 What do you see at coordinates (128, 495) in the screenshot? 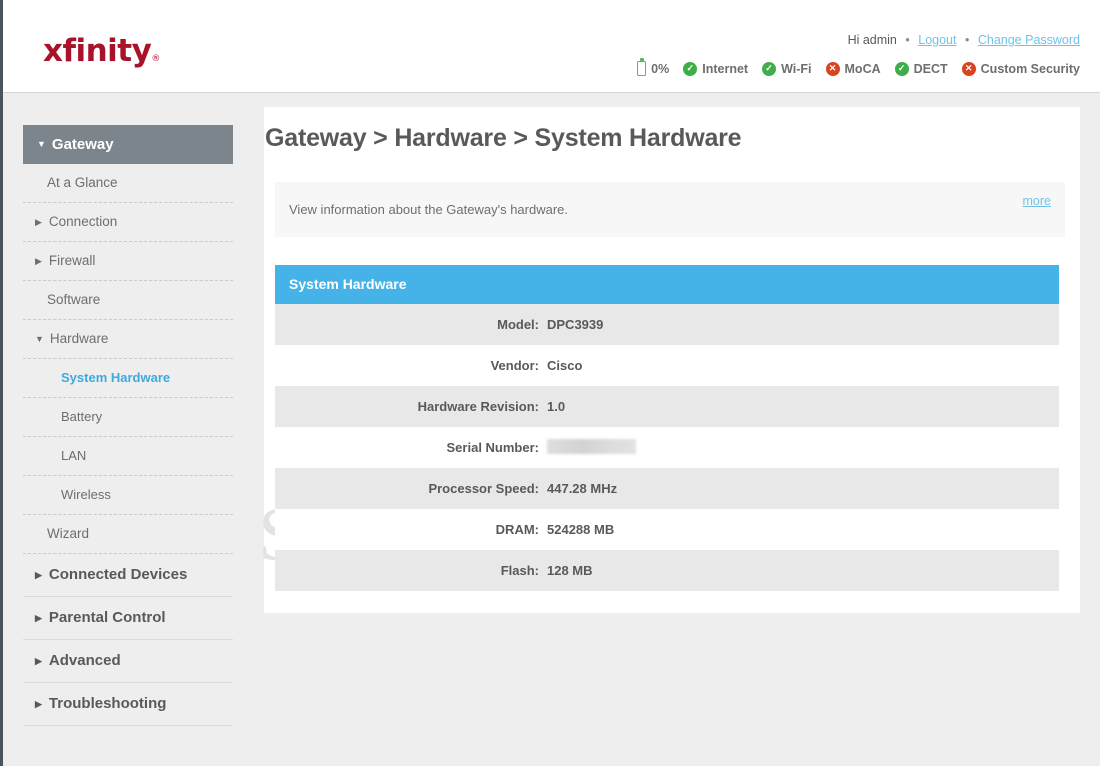
I see `sidebar-item-wireless: Wireless` at bounding box center [128, 495].